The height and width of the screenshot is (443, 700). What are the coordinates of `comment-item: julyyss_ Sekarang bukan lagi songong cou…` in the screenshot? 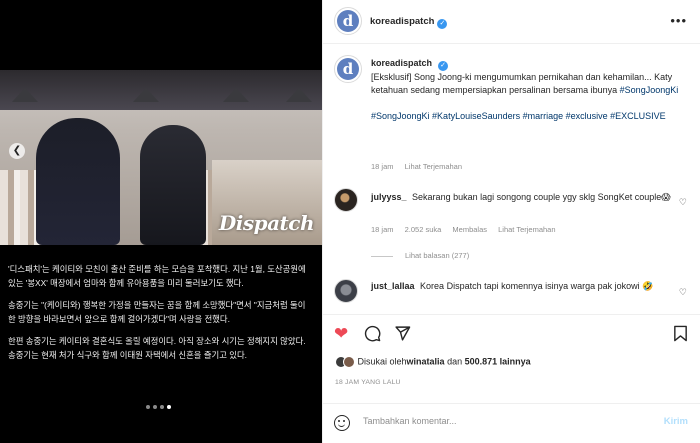 It's located at (526, 197).